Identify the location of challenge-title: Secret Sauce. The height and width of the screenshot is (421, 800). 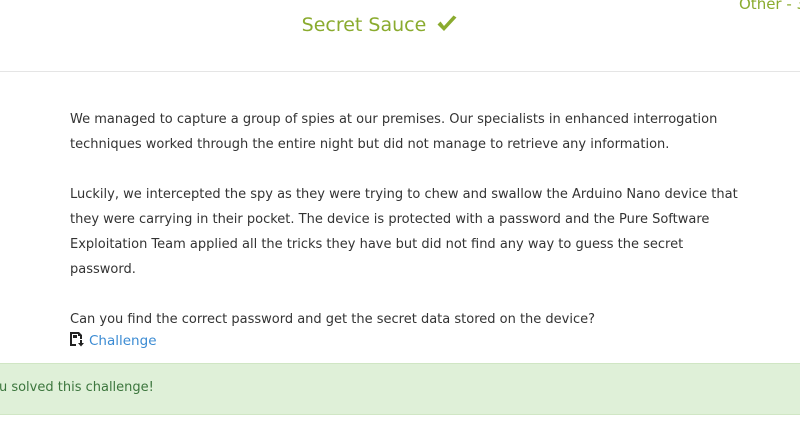
(364, 25).